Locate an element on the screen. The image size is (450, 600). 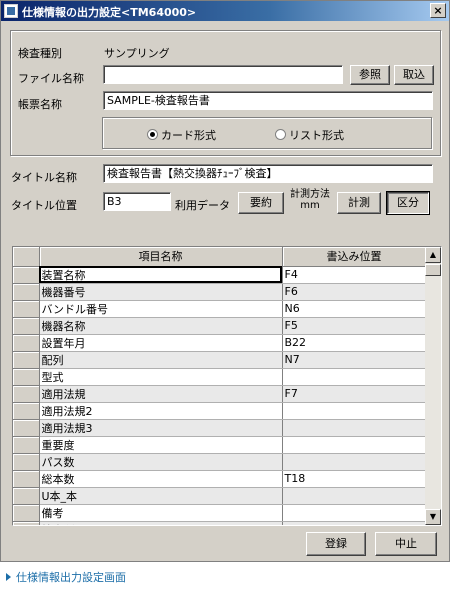
item-name-cell: 適用法規2 is located at coordinates (161, 411).